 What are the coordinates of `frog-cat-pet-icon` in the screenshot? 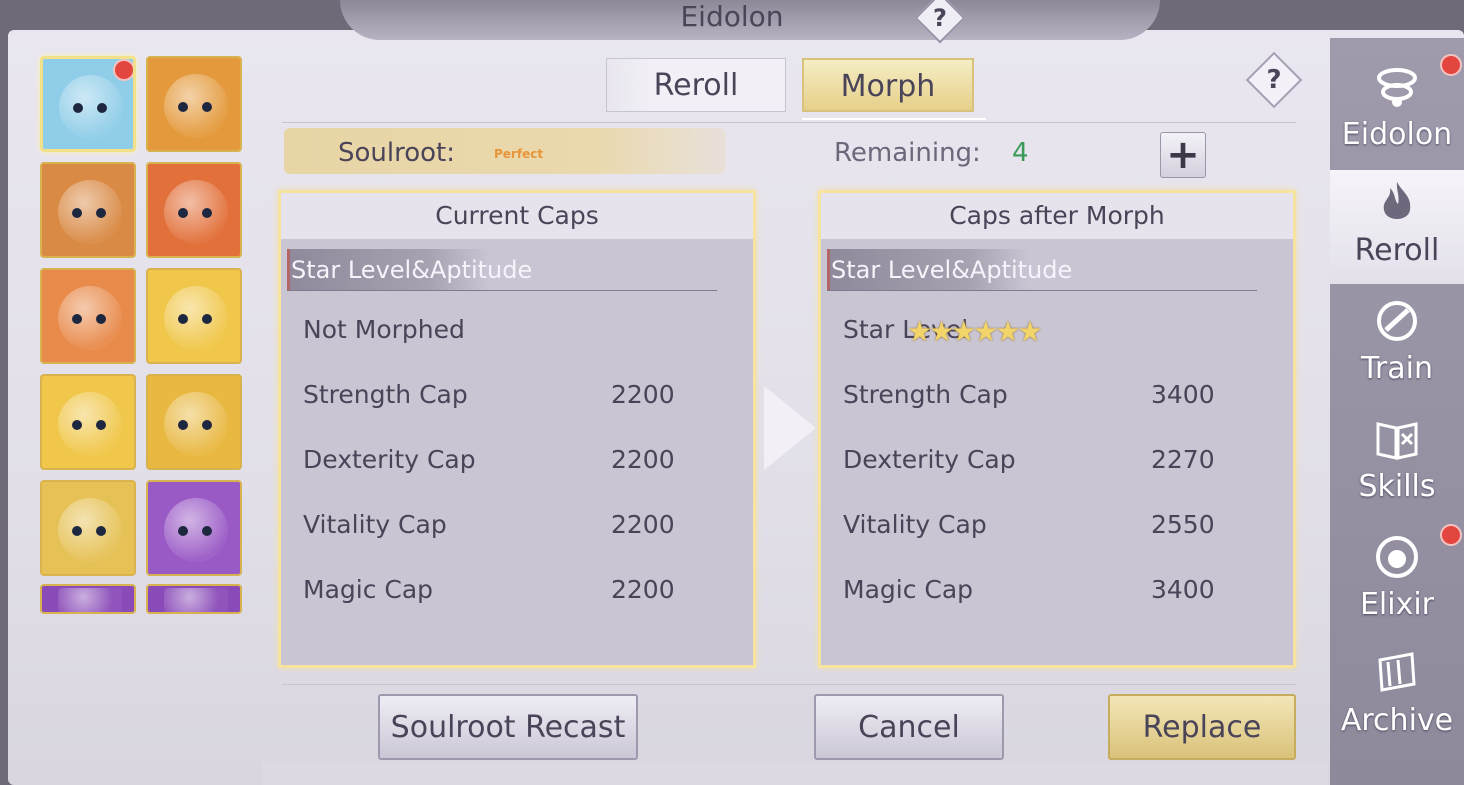 It's located at (90, 530).